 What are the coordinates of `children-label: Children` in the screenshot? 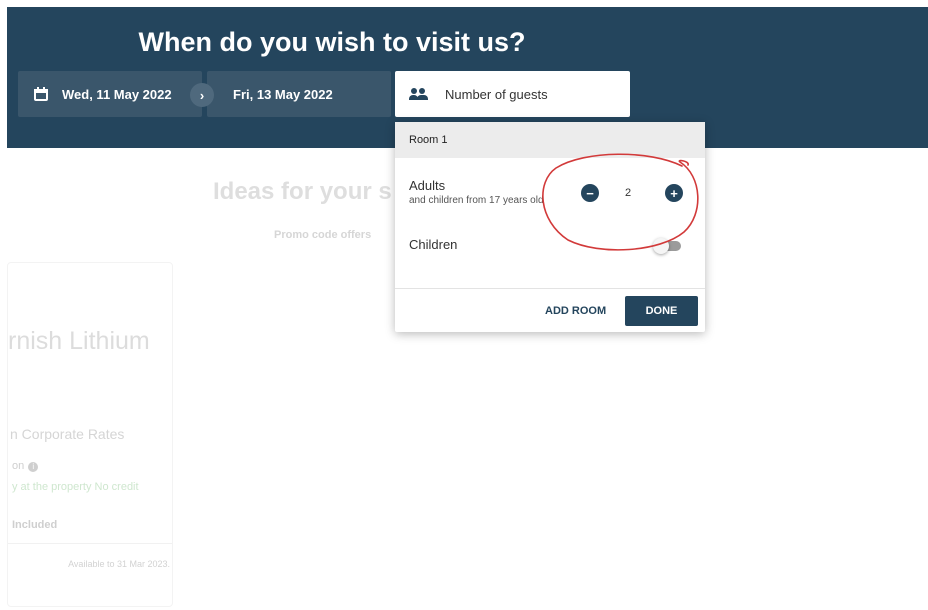 It's located at (433, 244).